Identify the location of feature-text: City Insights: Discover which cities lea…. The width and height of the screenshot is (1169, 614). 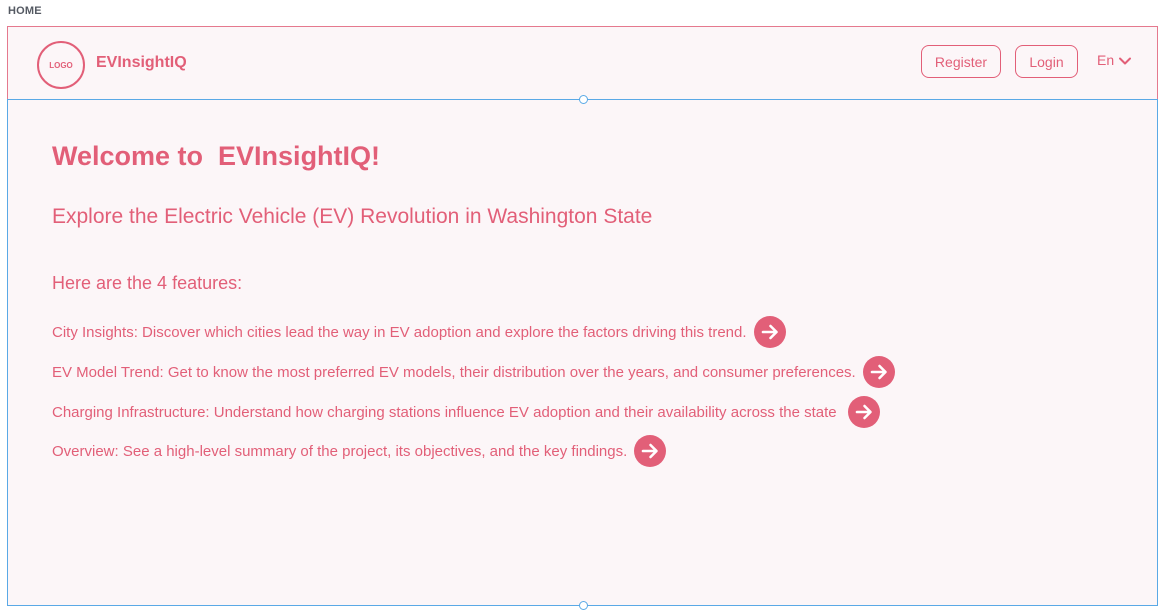
(399, 332).